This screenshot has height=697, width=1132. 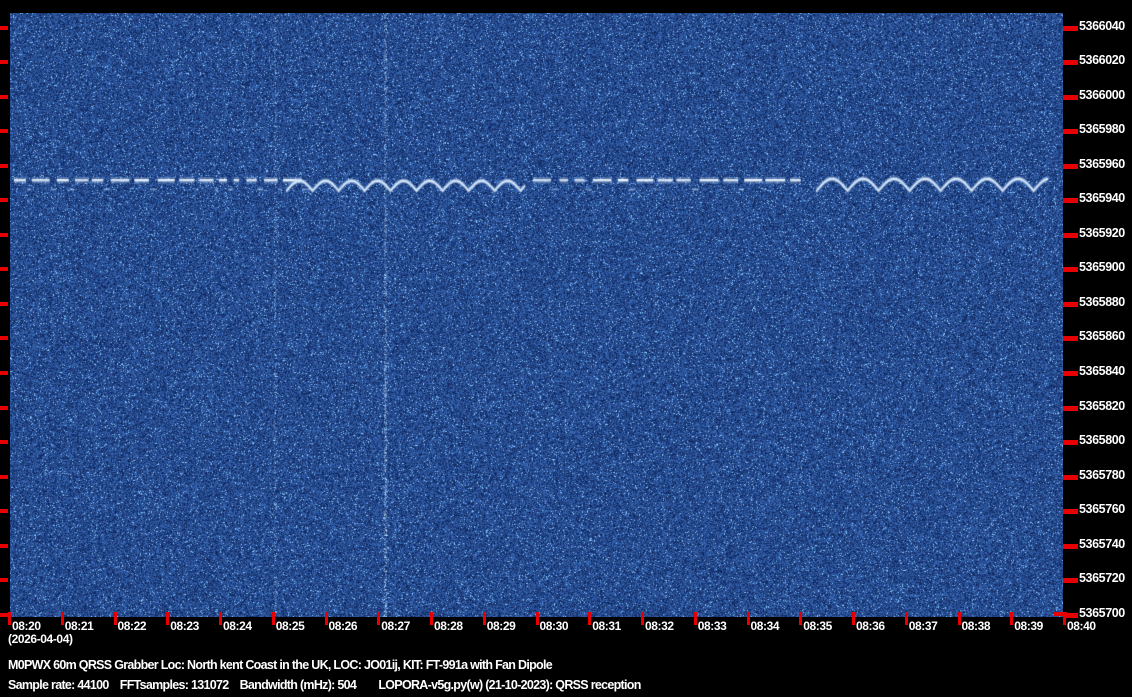 What do you see at coordinates (606, 626) in the screenshot?
I see `time-label: 08:31` at bounding box center [606, 626].